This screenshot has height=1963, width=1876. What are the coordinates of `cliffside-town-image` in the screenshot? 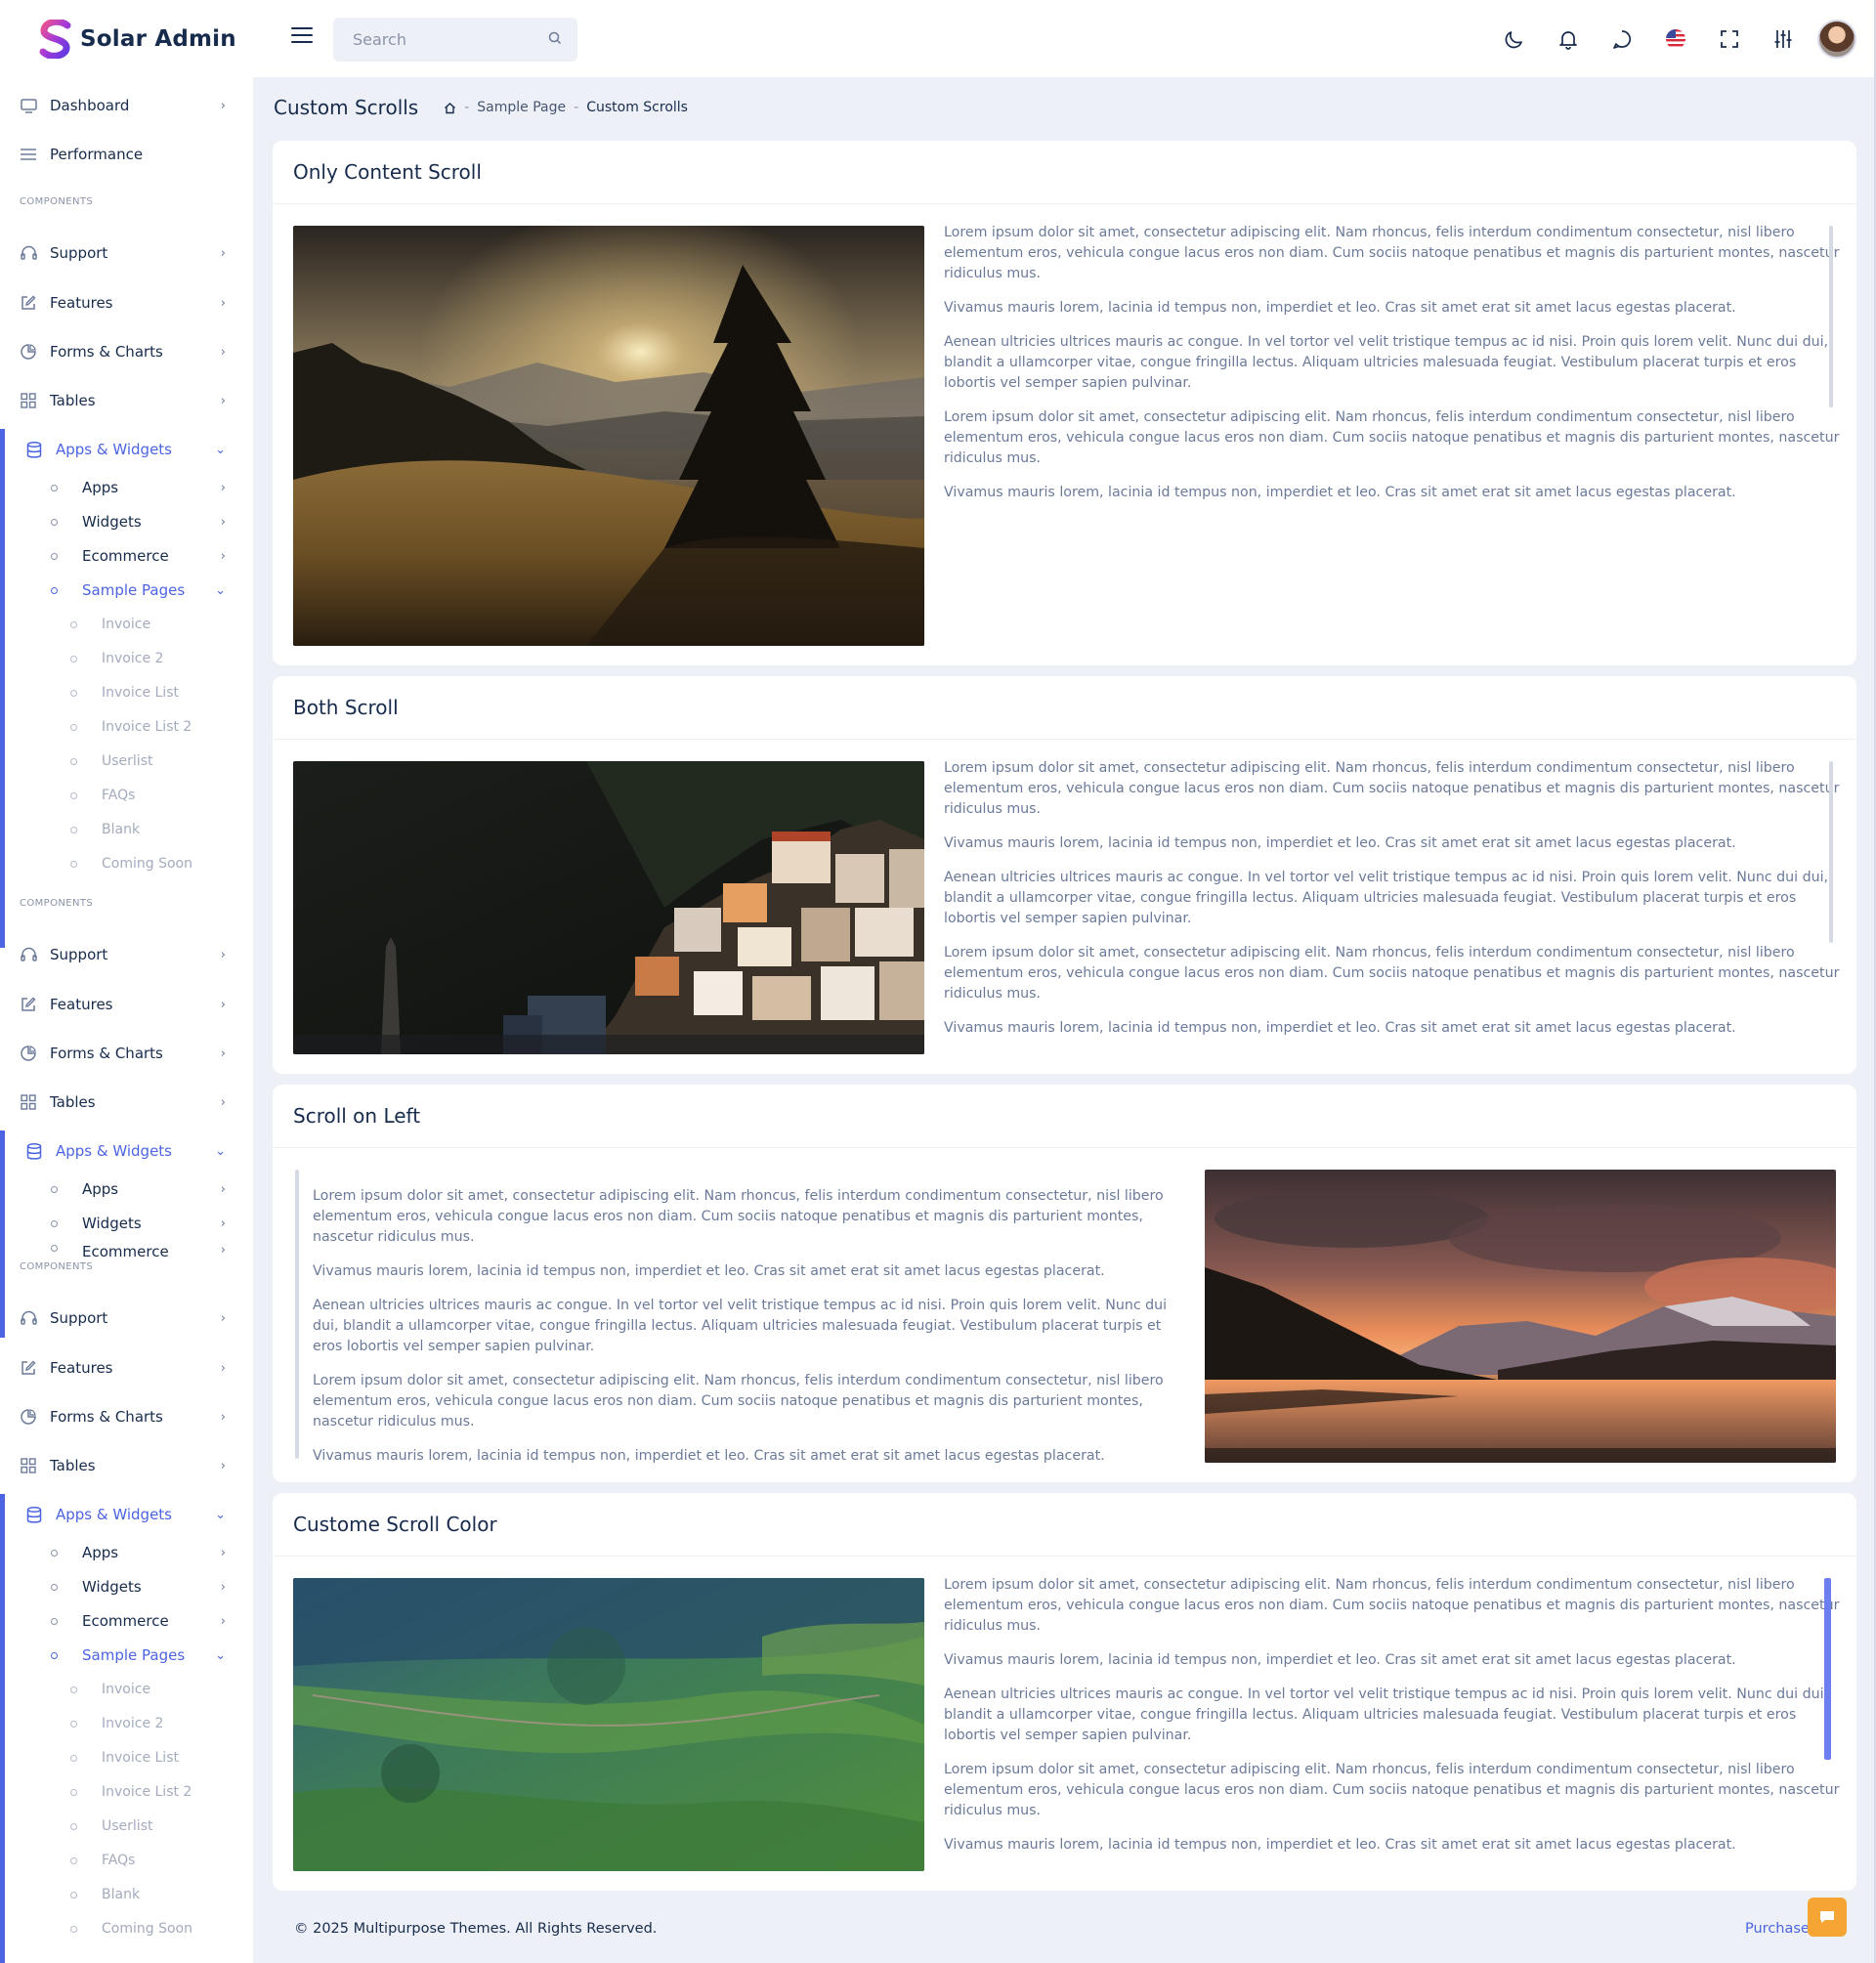 It's located at (608, 907).